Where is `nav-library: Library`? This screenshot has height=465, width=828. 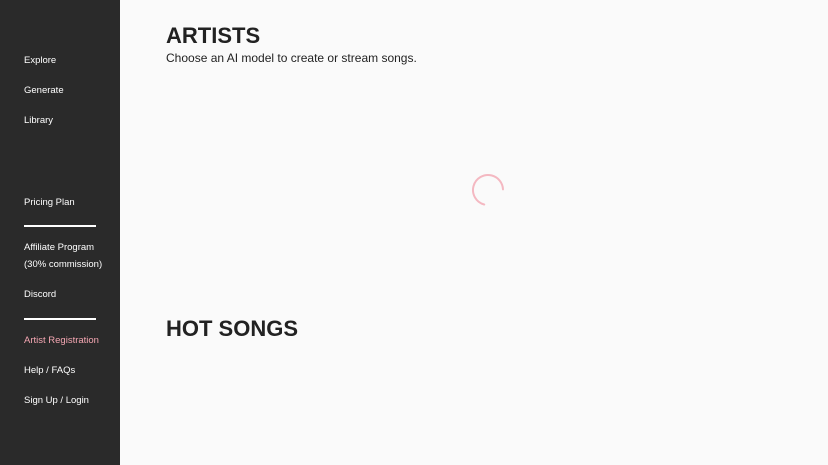
nav-library: Library is located at coordinates (38, 121).